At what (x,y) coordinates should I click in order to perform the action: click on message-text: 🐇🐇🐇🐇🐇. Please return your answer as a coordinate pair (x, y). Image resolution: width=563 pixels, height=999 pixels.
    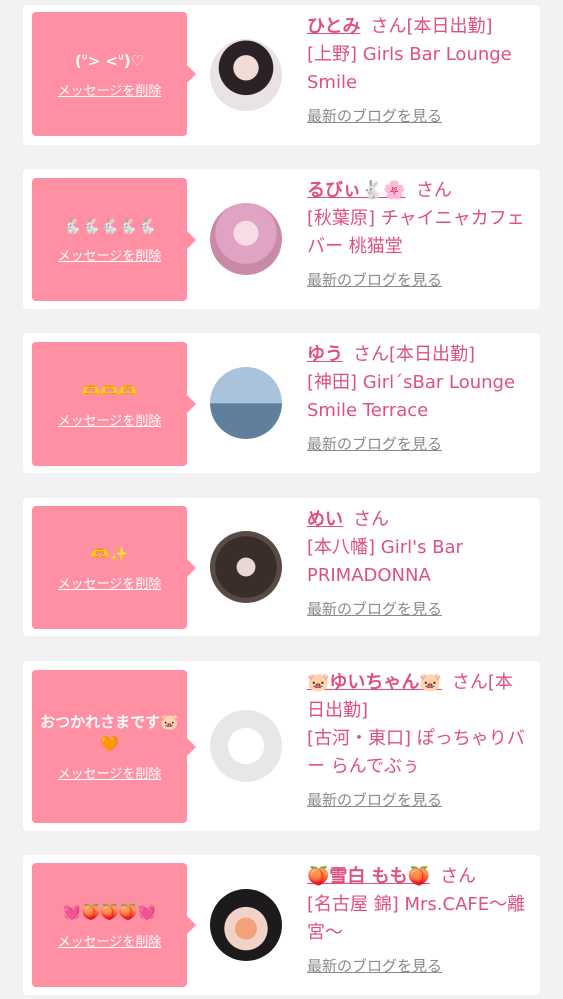
    Looking at the image, I should click on (109, 226).